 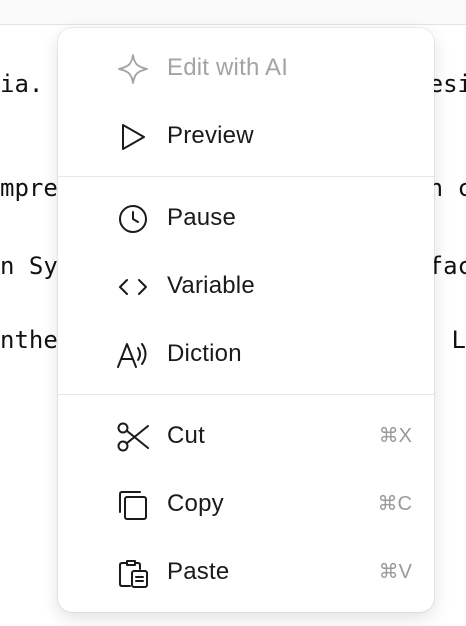 What do you see at coordinates (29, 266) in the screenshot?
I see `document-text-left: n Sy` at bounding box center [29, 266].